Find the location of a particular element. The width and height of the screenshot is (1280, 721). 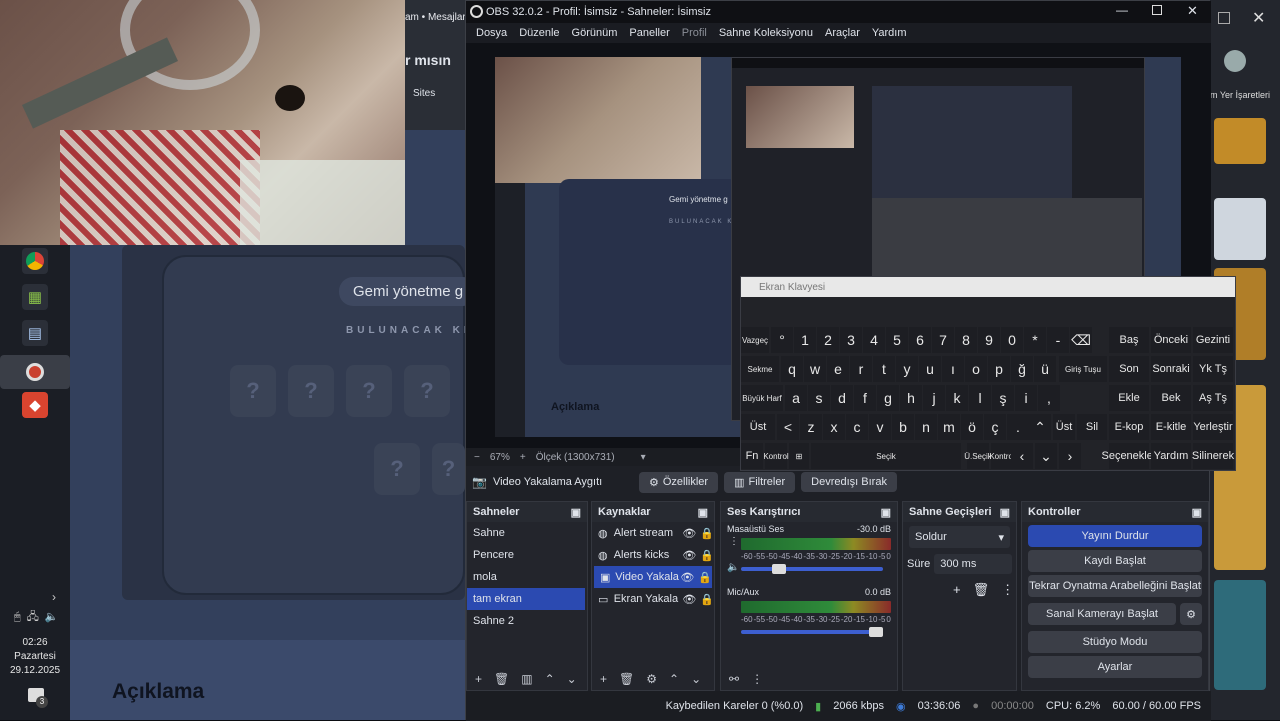

duration-input: 300 ms is located at coordinates (973, 564).